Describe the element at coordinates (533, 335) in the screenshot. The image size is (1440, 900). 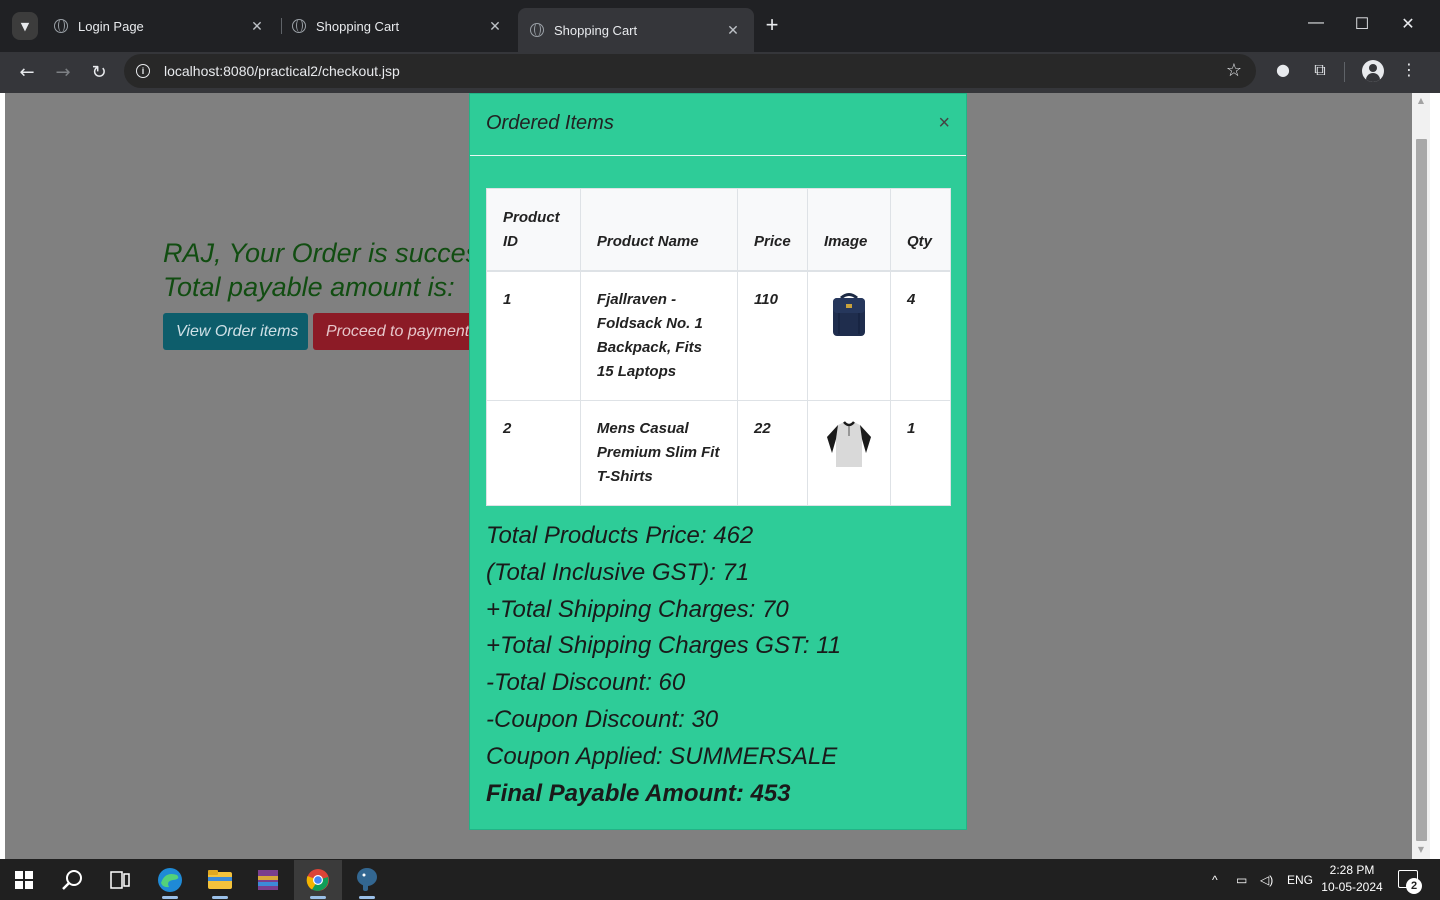
I see `product-id-cell: 1` at that location.